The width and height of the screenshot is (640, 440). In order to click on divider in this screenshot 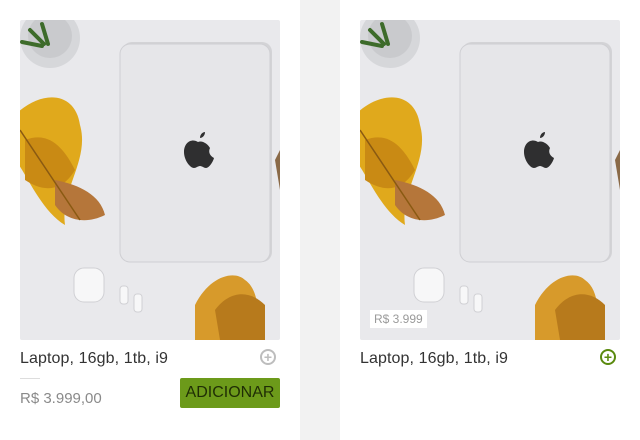, I will do `click(30, 378)`.